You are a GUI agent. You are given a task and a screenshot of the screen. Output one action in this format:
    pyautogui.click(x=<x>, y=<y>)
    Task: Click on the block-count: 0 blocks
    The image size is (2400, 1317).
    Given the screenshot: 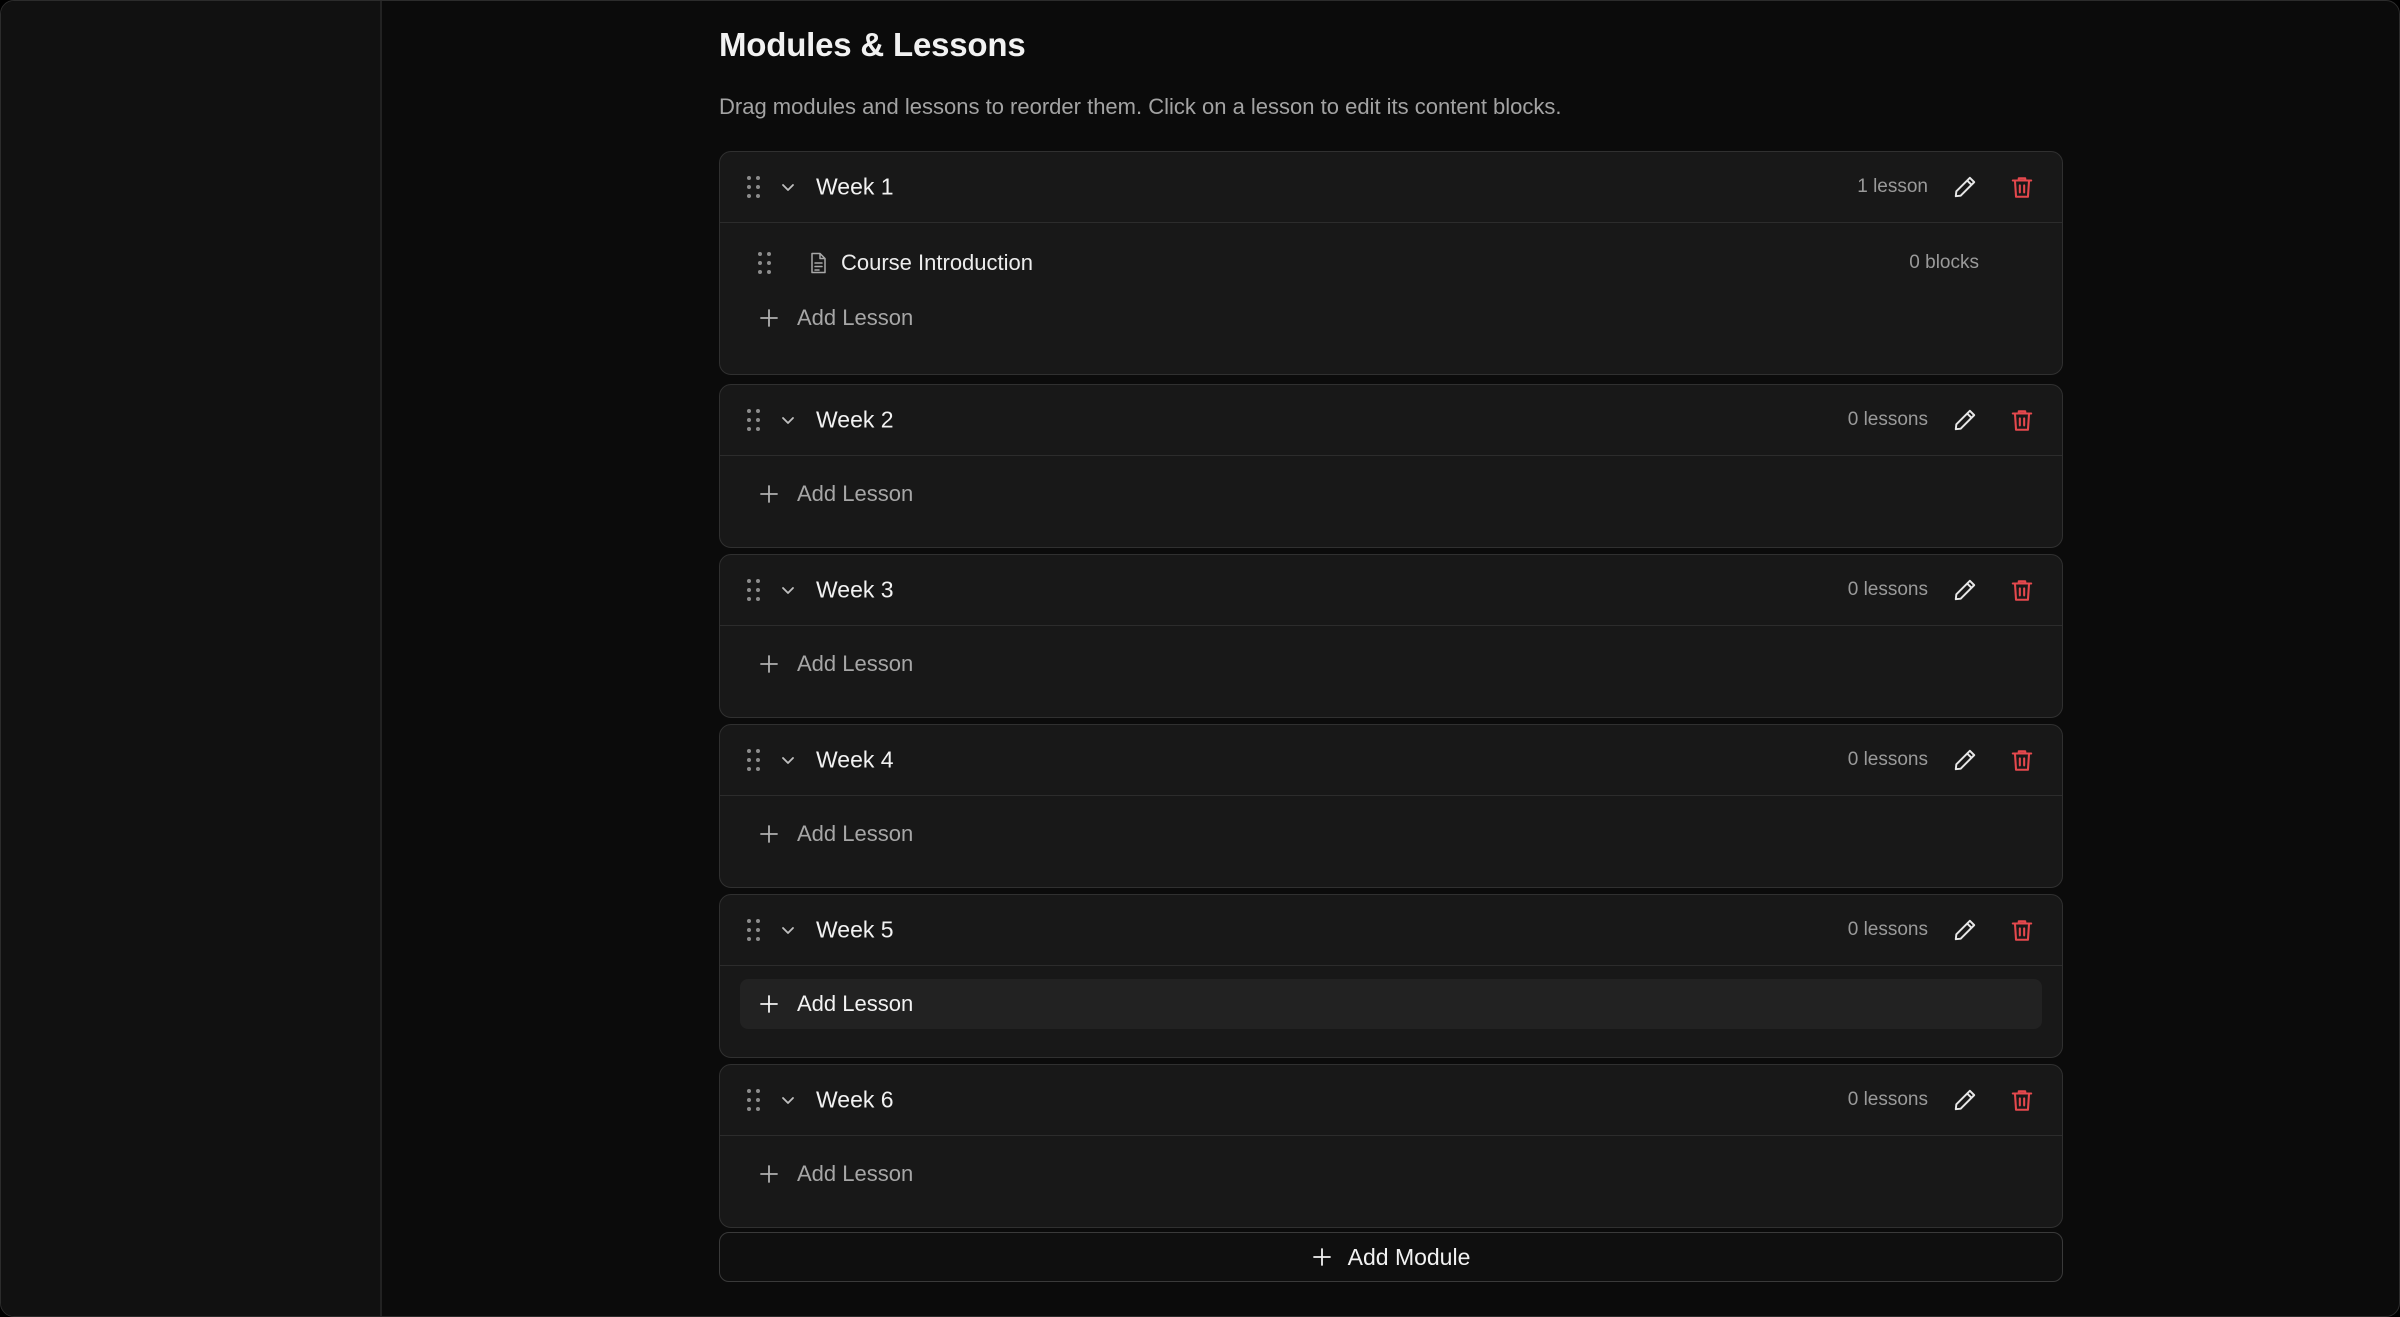 What is the action you would take?
    pyautogui.click(x=1944, y=262)
    